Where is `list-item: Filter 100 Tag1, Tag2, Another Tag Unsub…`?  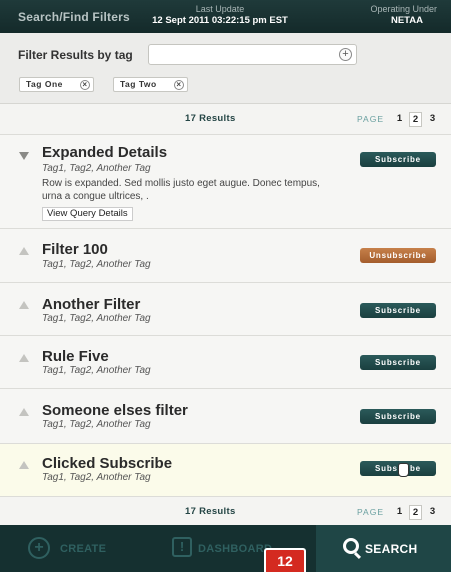 list-item: Filter 100 Tag1, Tag2, Another Tag Unsub… is located at coordinates (225, 255).